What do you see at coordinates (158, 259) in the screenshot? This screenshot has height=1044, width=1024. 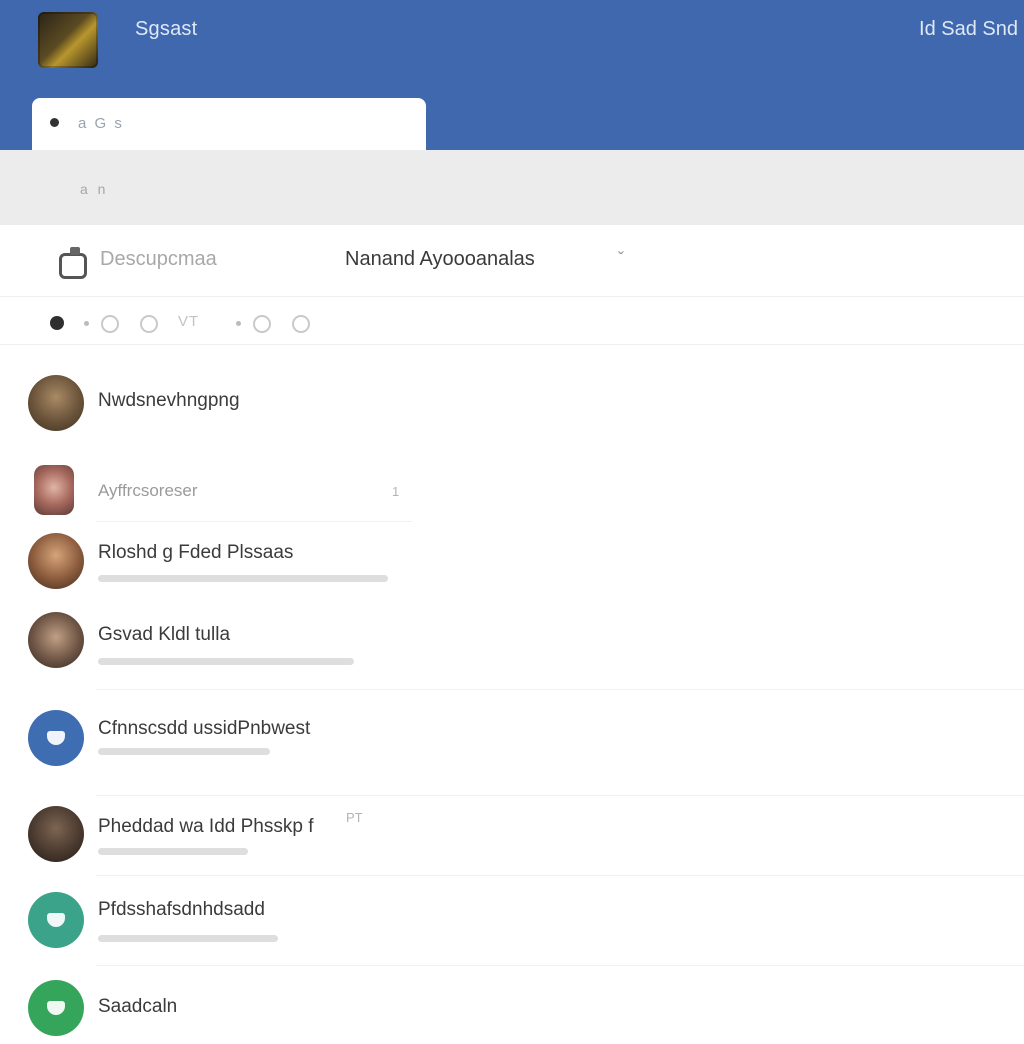 I see `brand-label: Descupcmaa` at bounding box center [158, 259].